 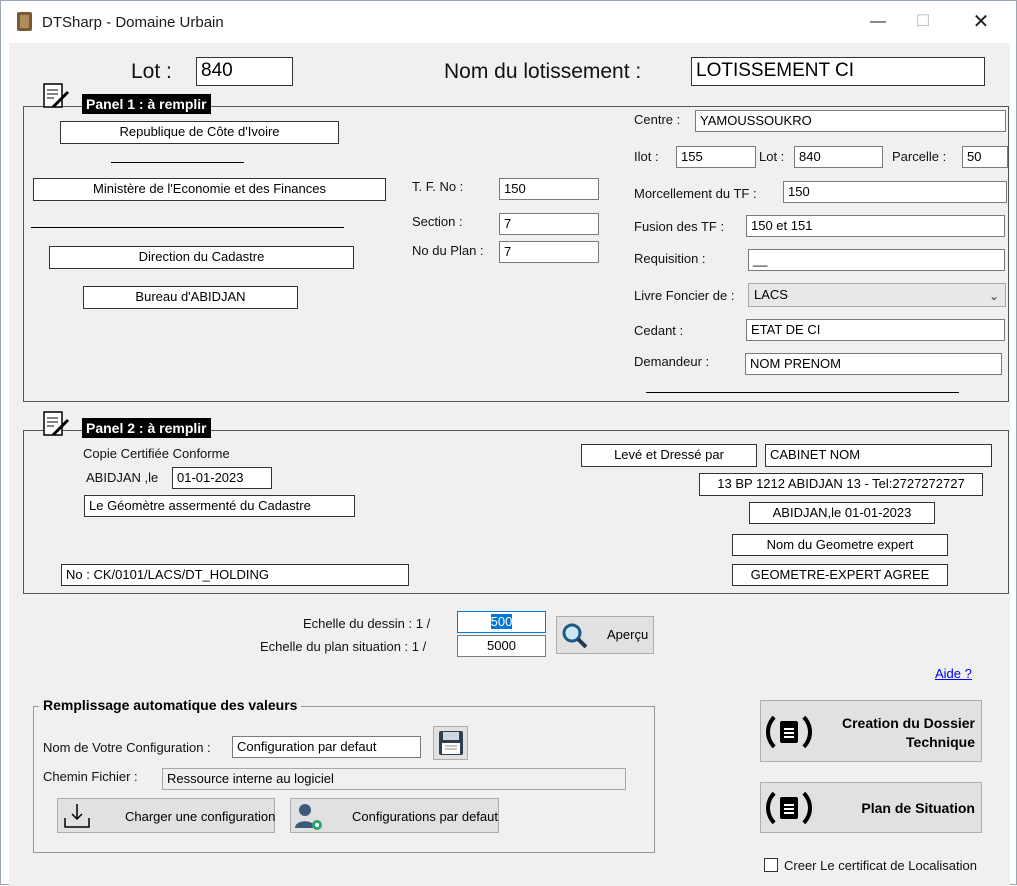 I want to click on direction-field: Direction du Cadastre, so click(x=201, y=257).